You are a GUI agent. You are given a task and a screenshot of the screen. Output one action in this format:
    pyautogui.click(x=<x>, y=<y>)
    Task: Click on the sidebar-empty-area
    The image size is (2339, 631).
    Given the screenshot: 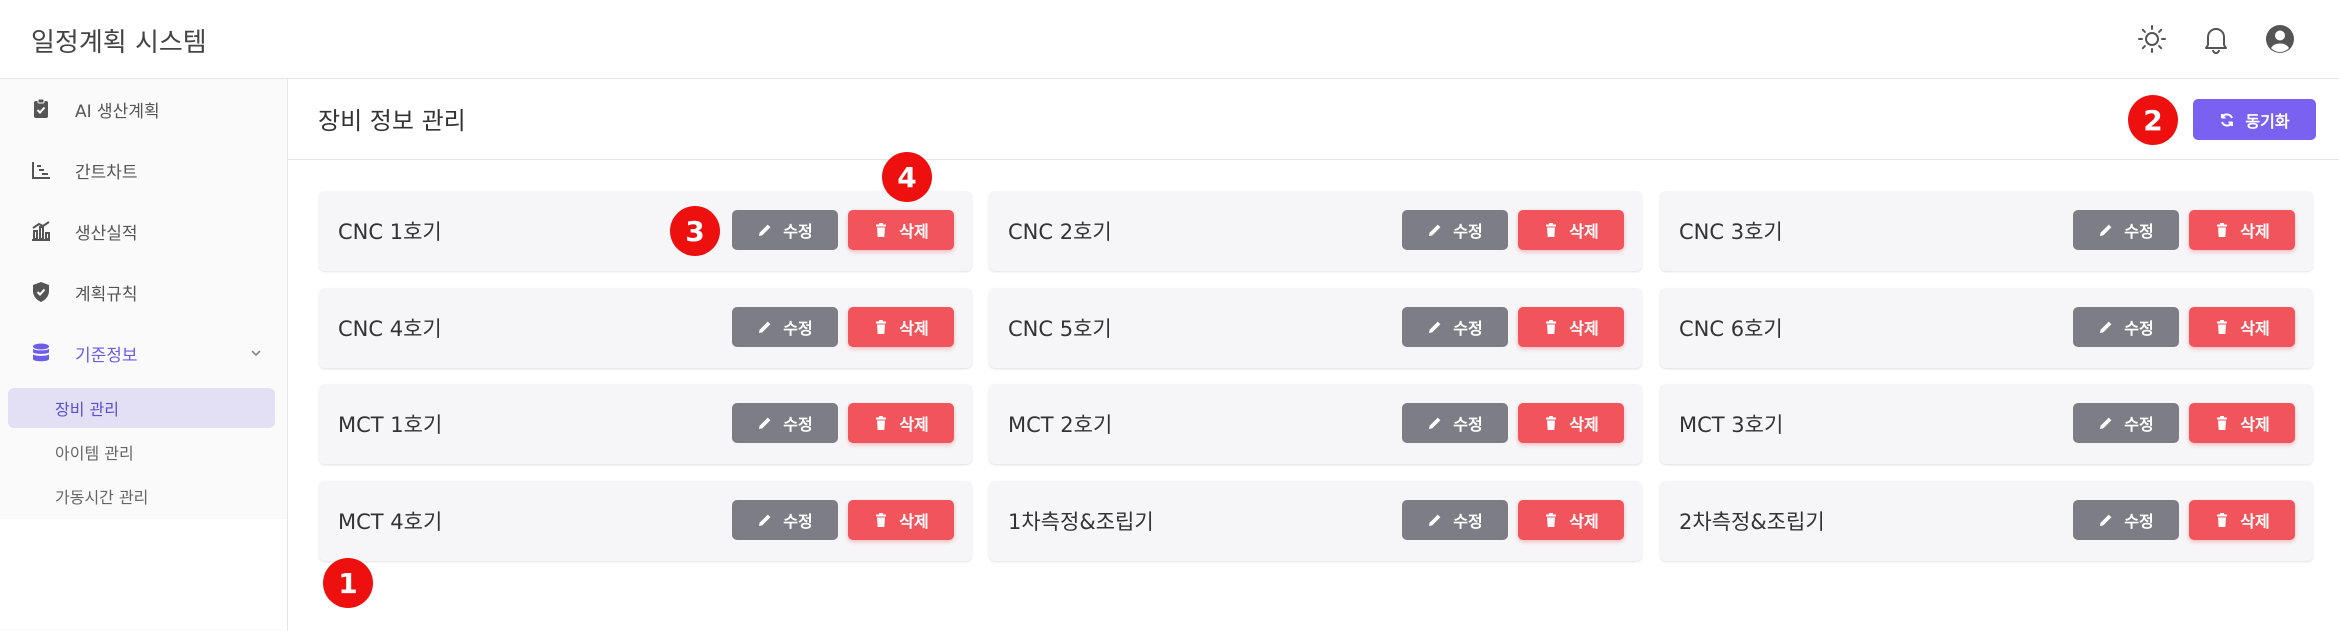 What is the action you would take?
    pyautogui.click(x=143, y=574)
    